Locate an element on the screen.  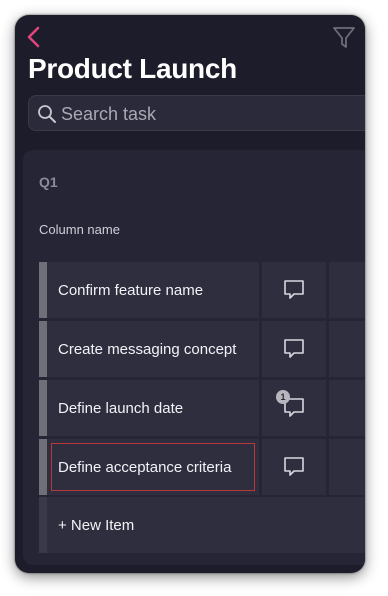
table-row: Define launch date 1 is located at coordinates (202, 408).